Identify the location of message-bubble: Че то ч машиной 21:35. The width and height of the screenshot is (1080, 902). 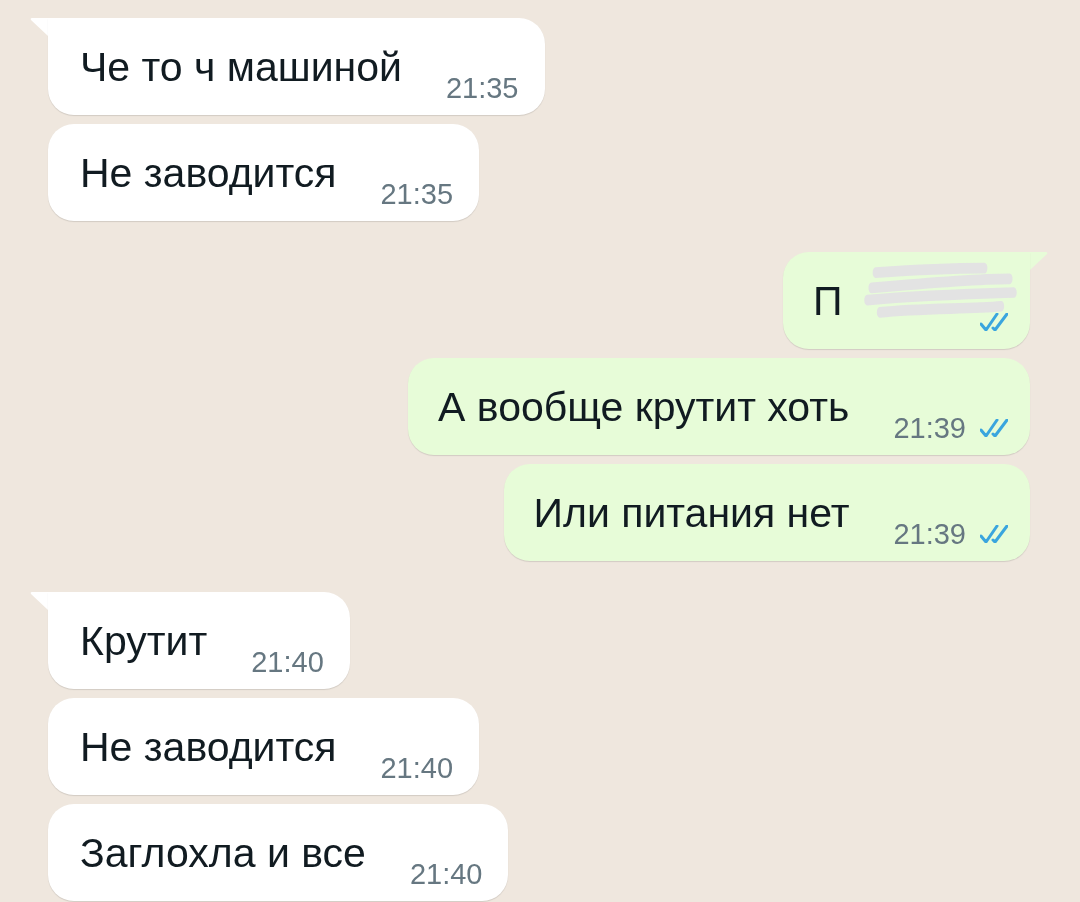
(296, 66).